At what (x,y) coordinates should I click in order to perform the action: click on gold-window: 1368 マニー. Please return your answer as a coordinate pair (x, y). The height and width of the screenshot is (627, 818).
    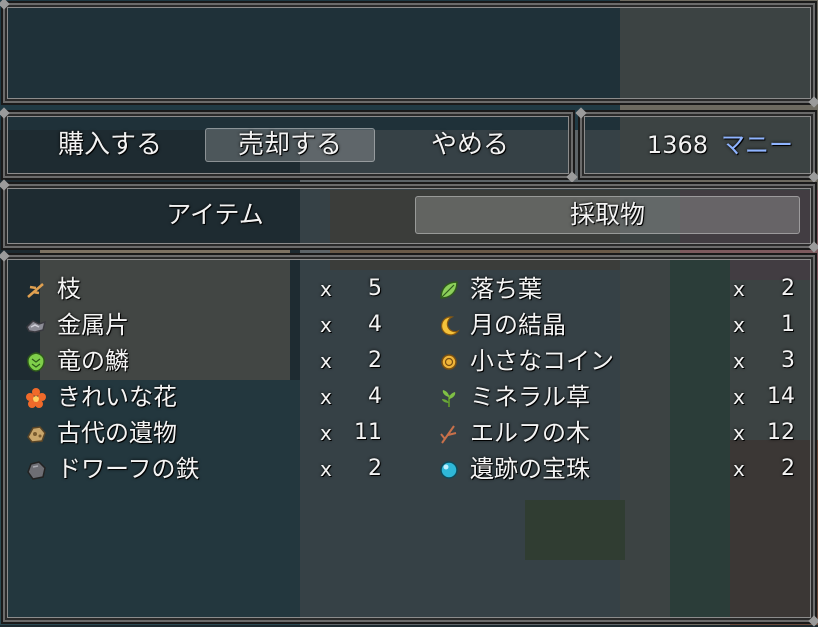
    Looking at the image, I should click on (697, 145).